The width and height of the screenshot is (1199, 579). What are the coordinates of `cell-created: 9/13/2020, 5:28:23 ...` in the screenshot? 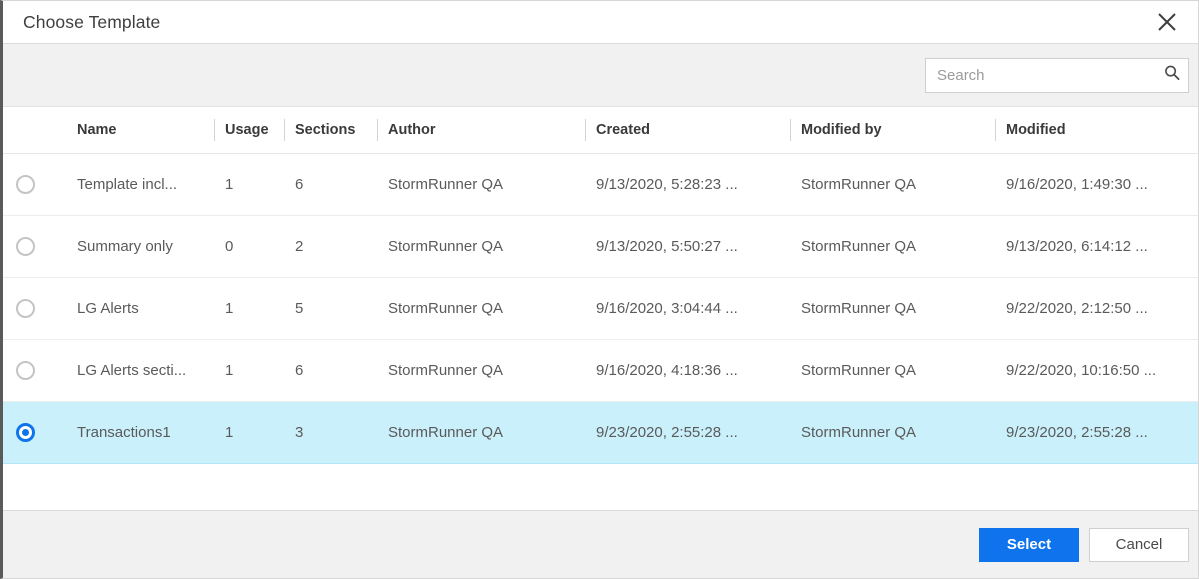 It's located at (687, 184).